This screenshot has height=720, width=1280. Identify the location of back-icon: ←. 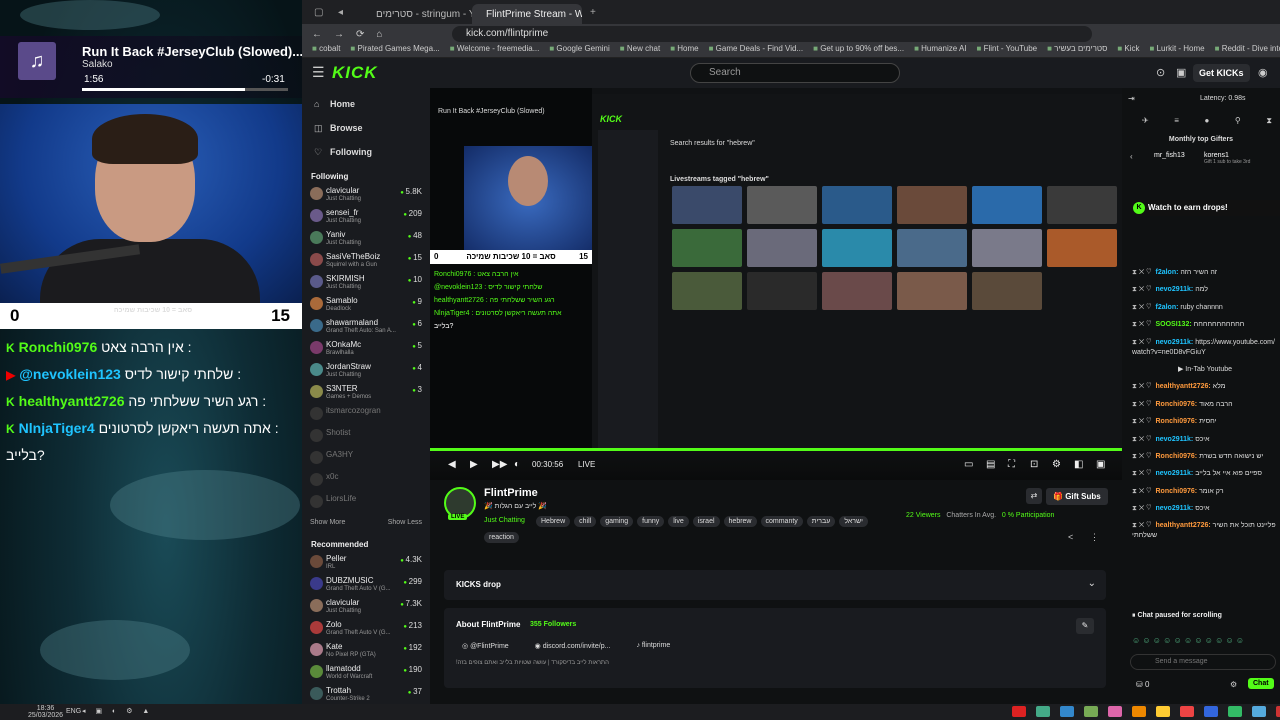
(317, 34).